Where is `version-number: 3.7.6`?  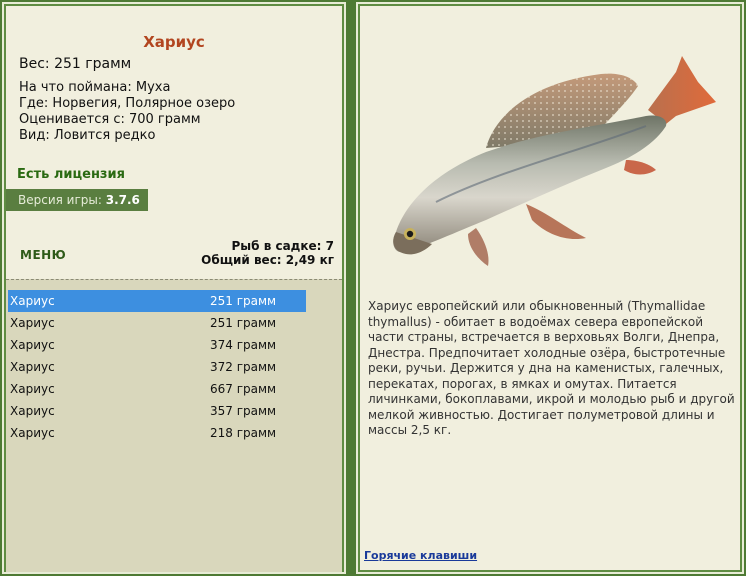
version-number: 3.7.6 is located at coordinates (122, 200).